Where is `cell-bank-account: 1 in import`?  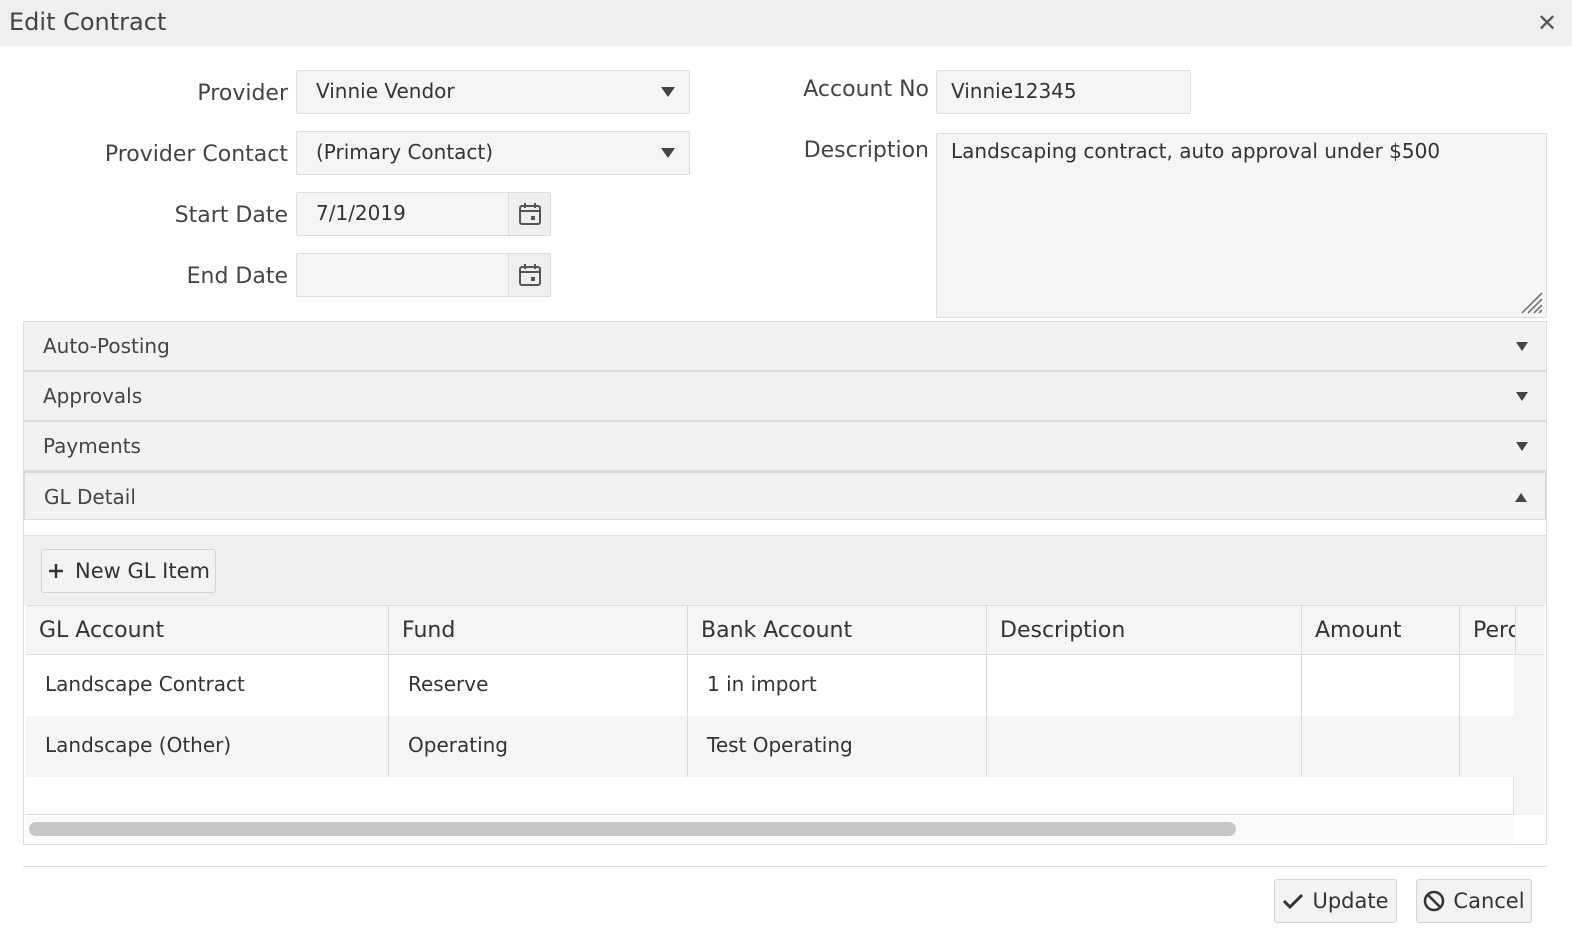 cell-bank-account: 1 in import is located at coordinates (837, 685).